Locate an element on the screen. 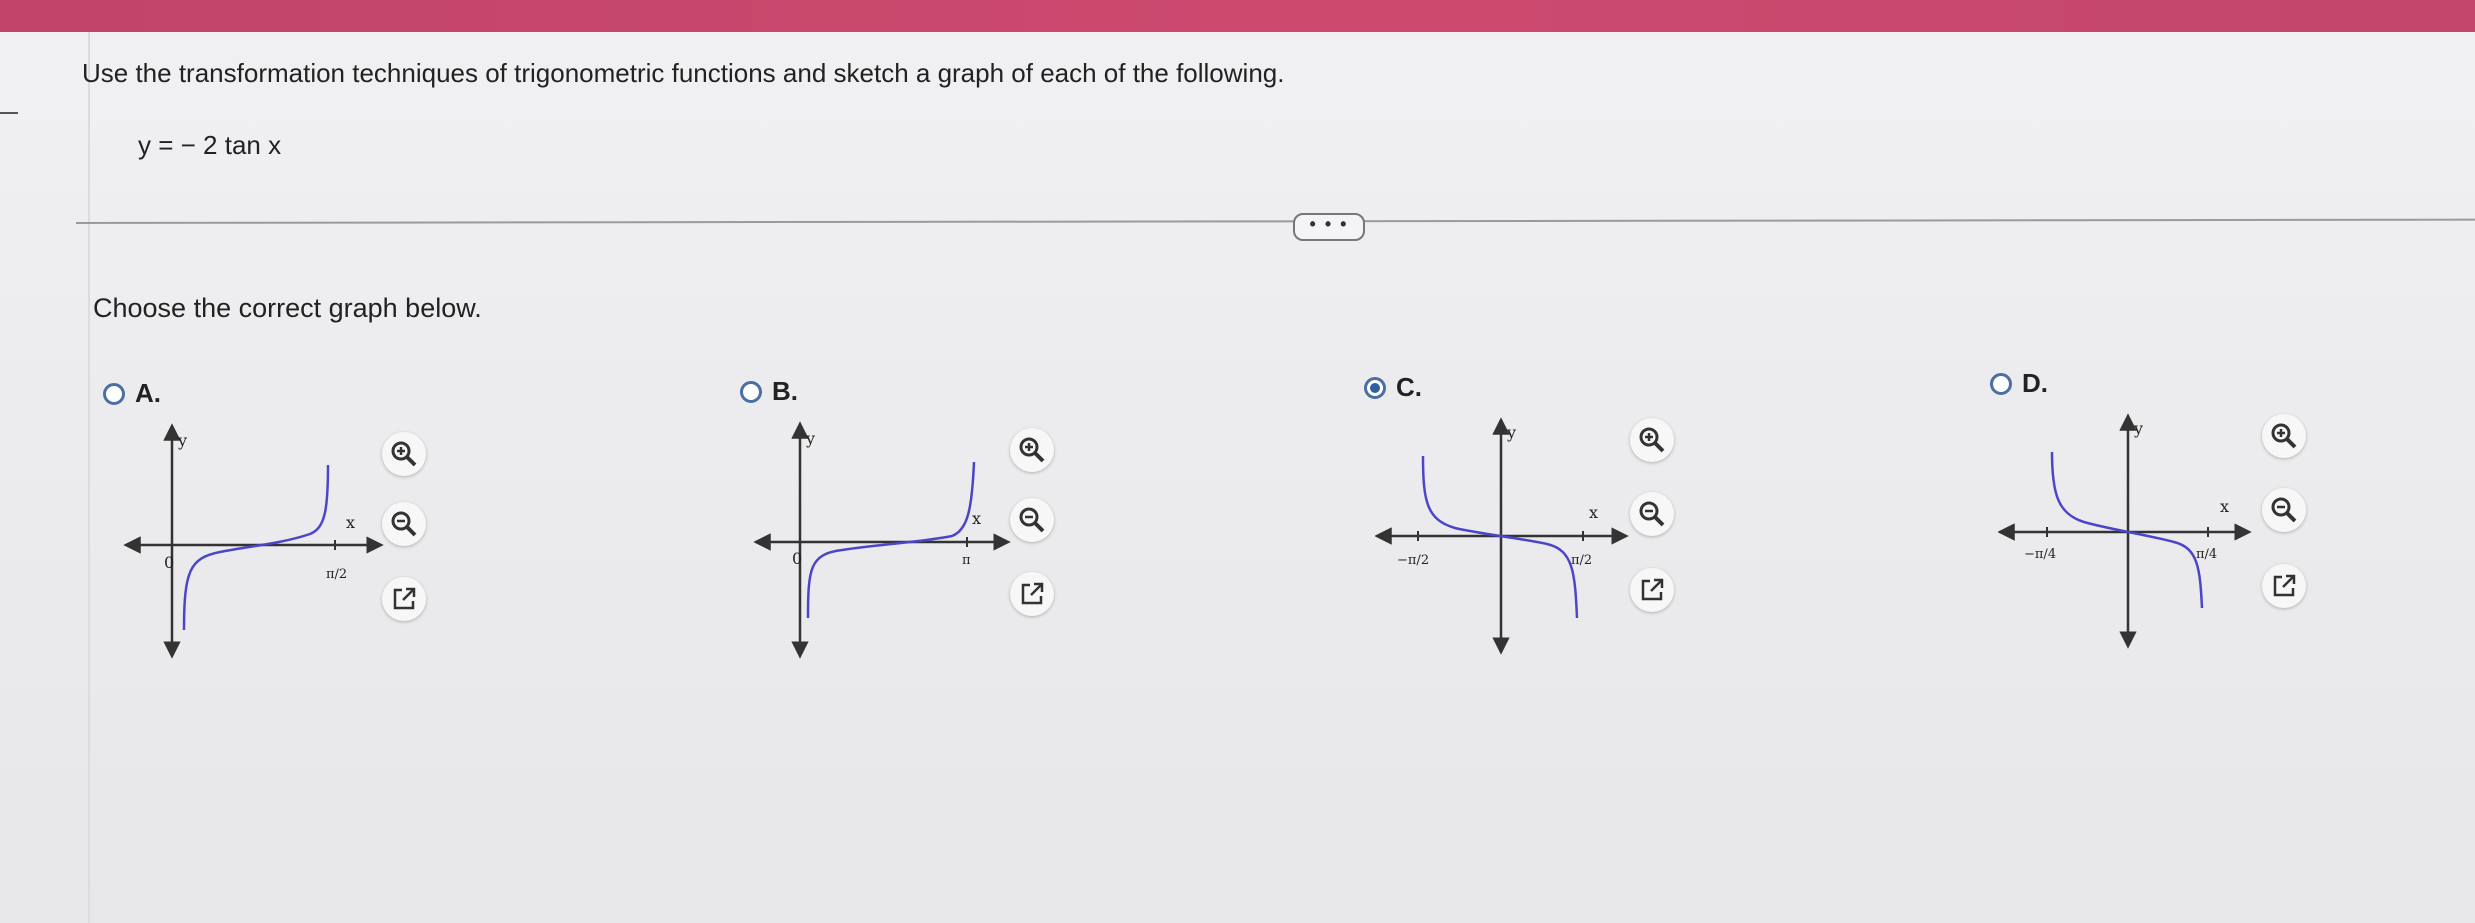 This screenshot has height=923, width=2475. graph-a-curve is located at coordinates (256, 547).